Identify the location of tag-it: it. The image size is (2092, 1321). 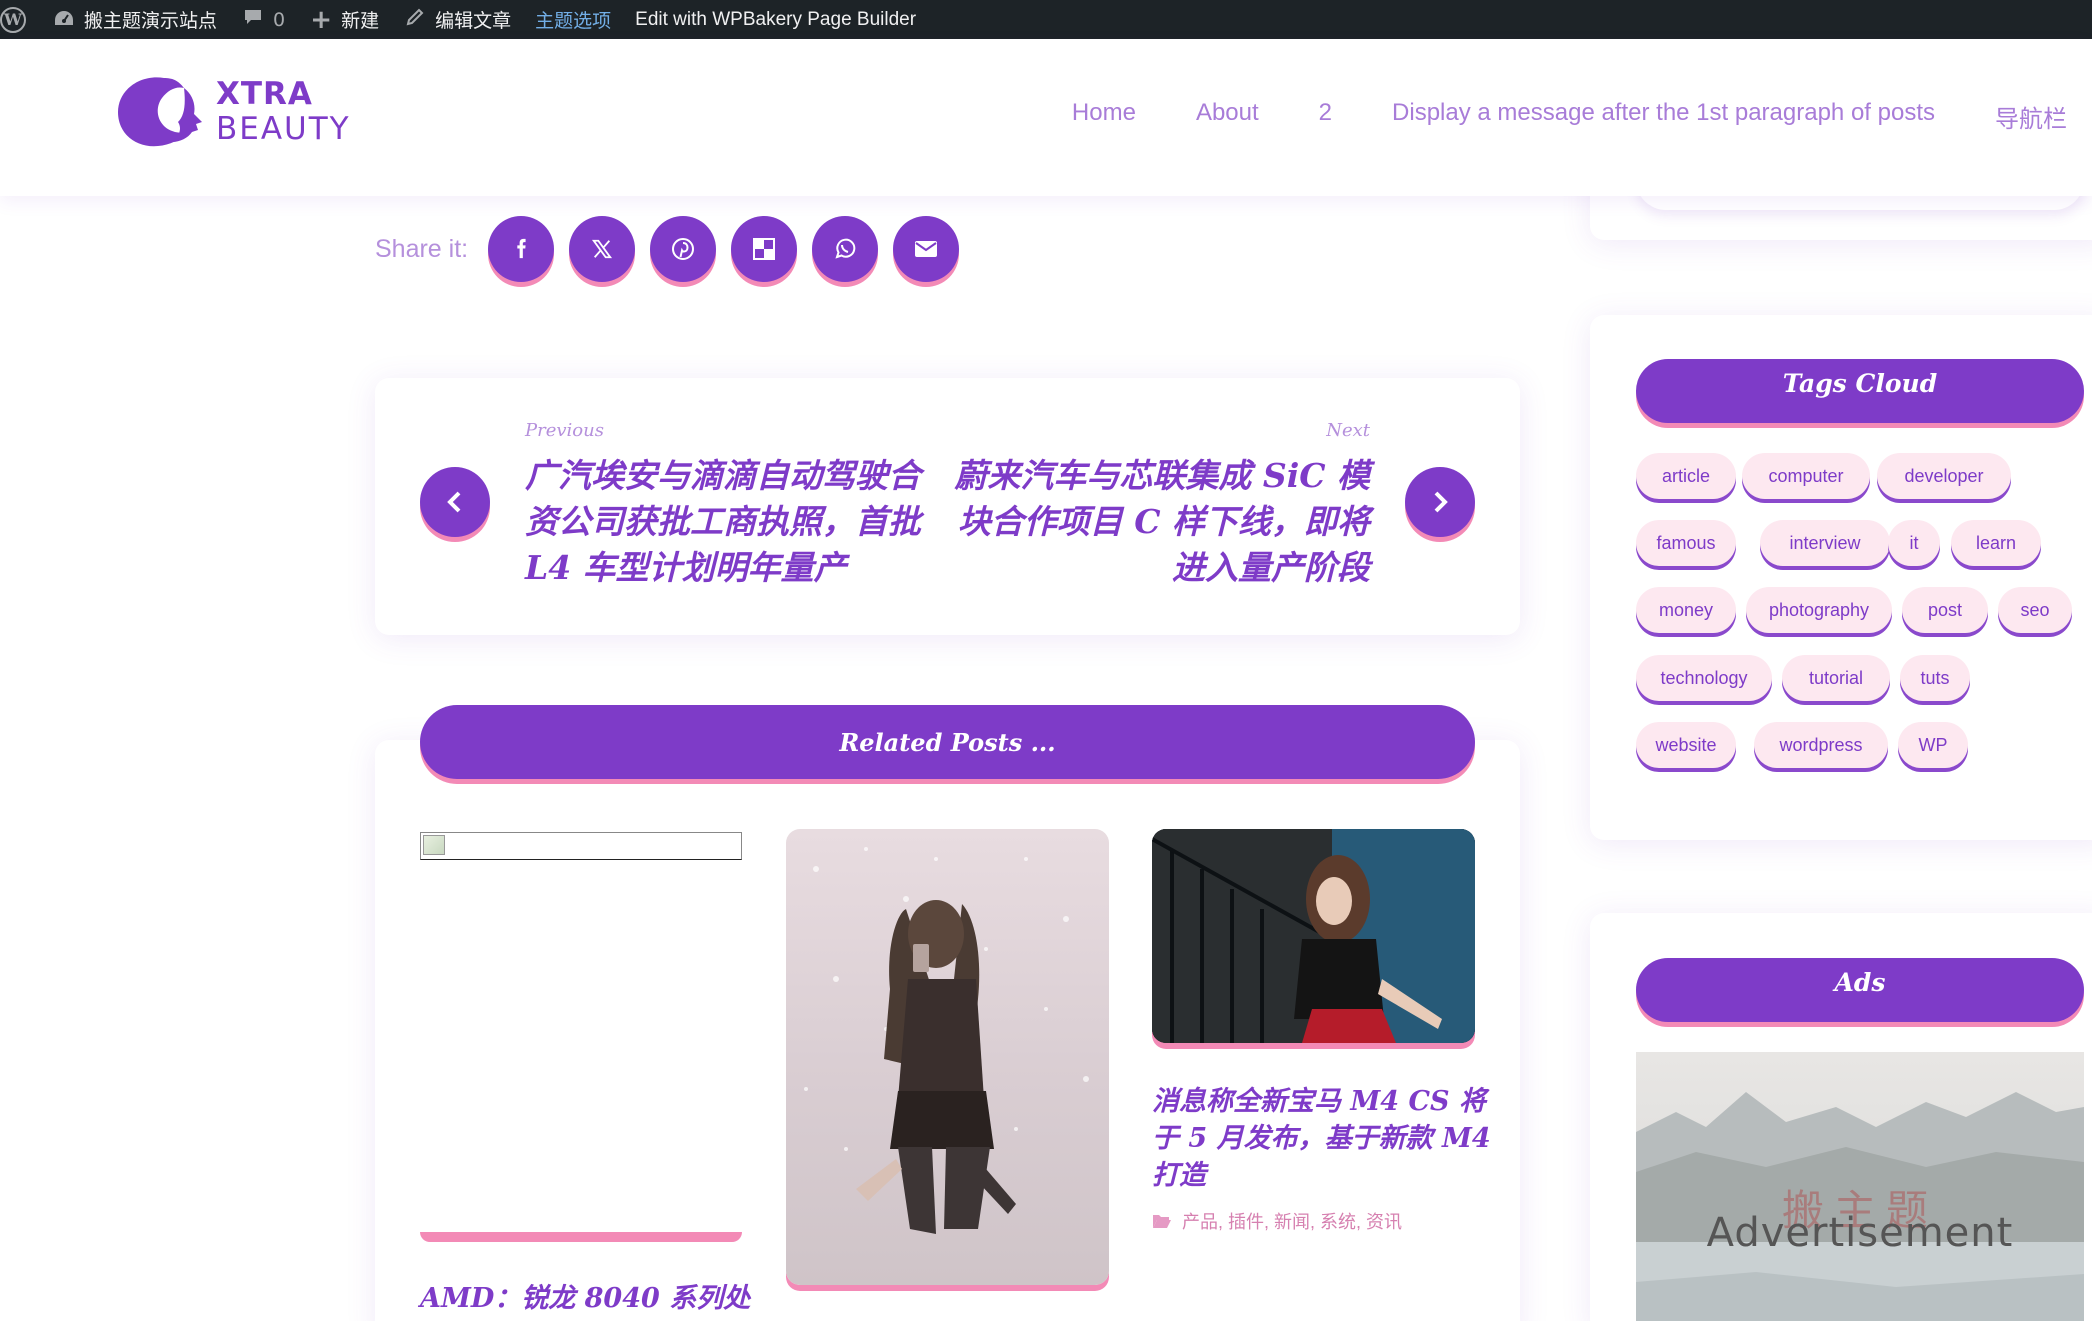
(1914, 543).